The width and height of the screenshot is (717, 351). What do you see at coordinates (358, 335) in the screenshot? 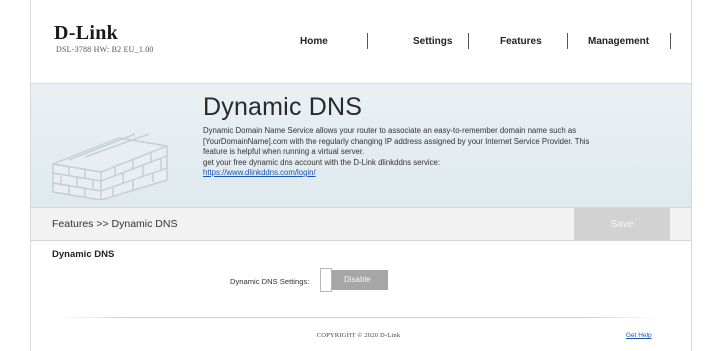
I see `copyright-text: COPYRIGHT © 2020 D-Link` at bounding box center [358, 335].